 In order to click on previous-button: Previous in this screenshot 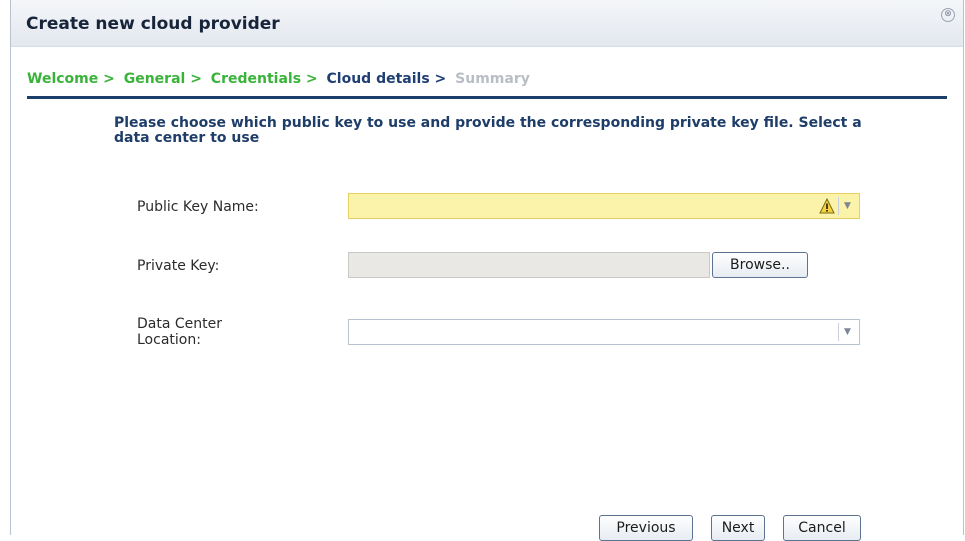, I will do `click(646, 528)`.